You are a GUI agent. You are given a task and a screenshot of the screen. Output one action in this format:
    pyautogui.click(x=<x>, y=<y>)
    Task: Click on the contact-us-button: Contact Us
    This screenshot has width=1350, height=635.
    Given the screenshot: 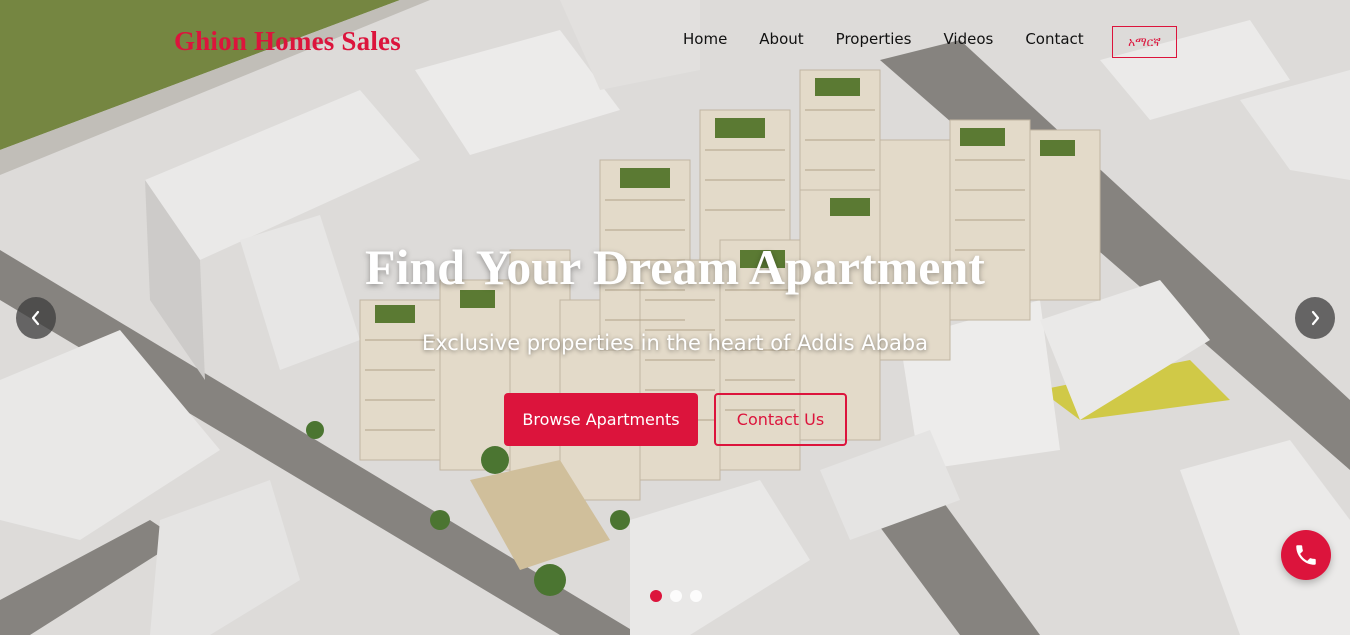 What is the action you would take?
    pyautogui.click(x=780, y=419)
    